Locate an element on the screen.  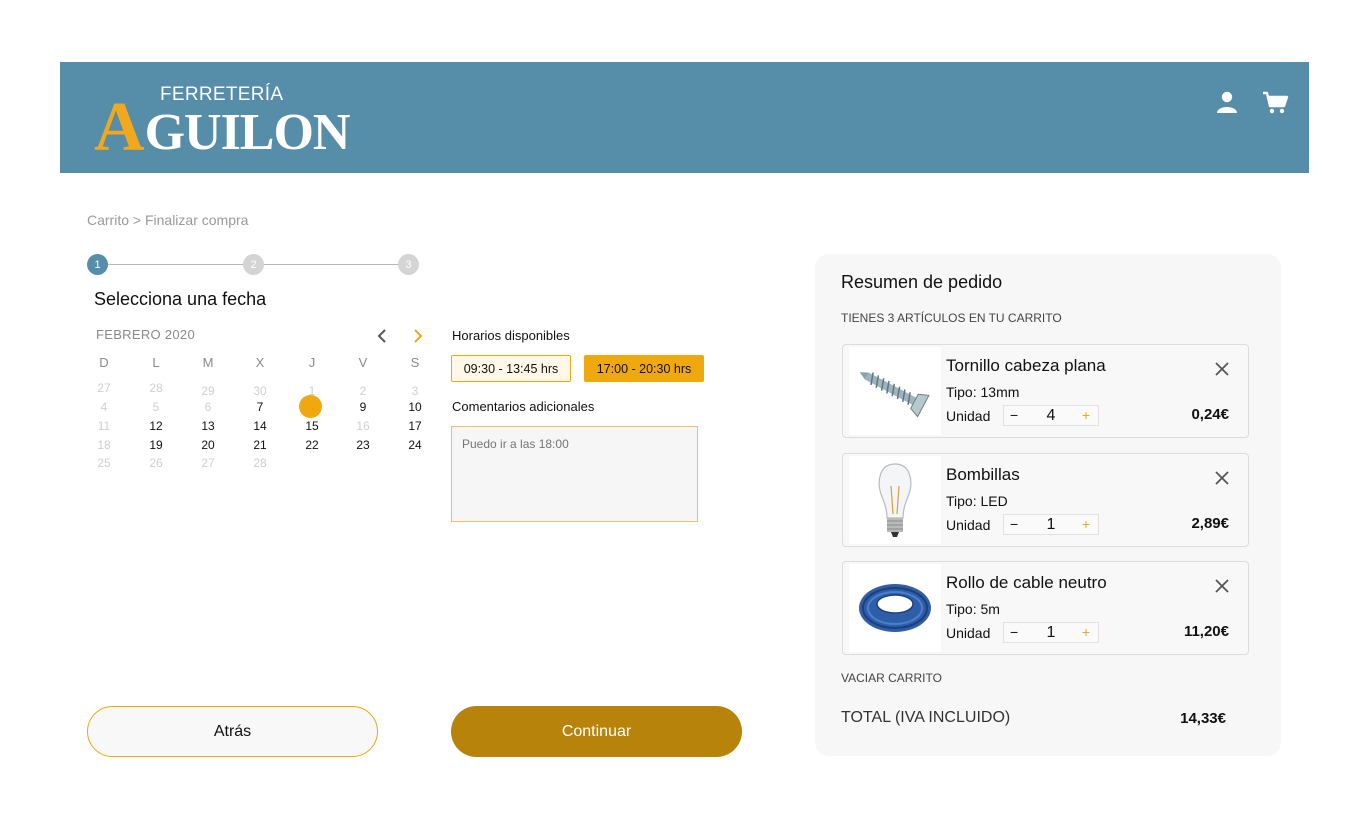
total-label: TOTAL (IVA INCLUIDO) is located at coordinates (926, 717).